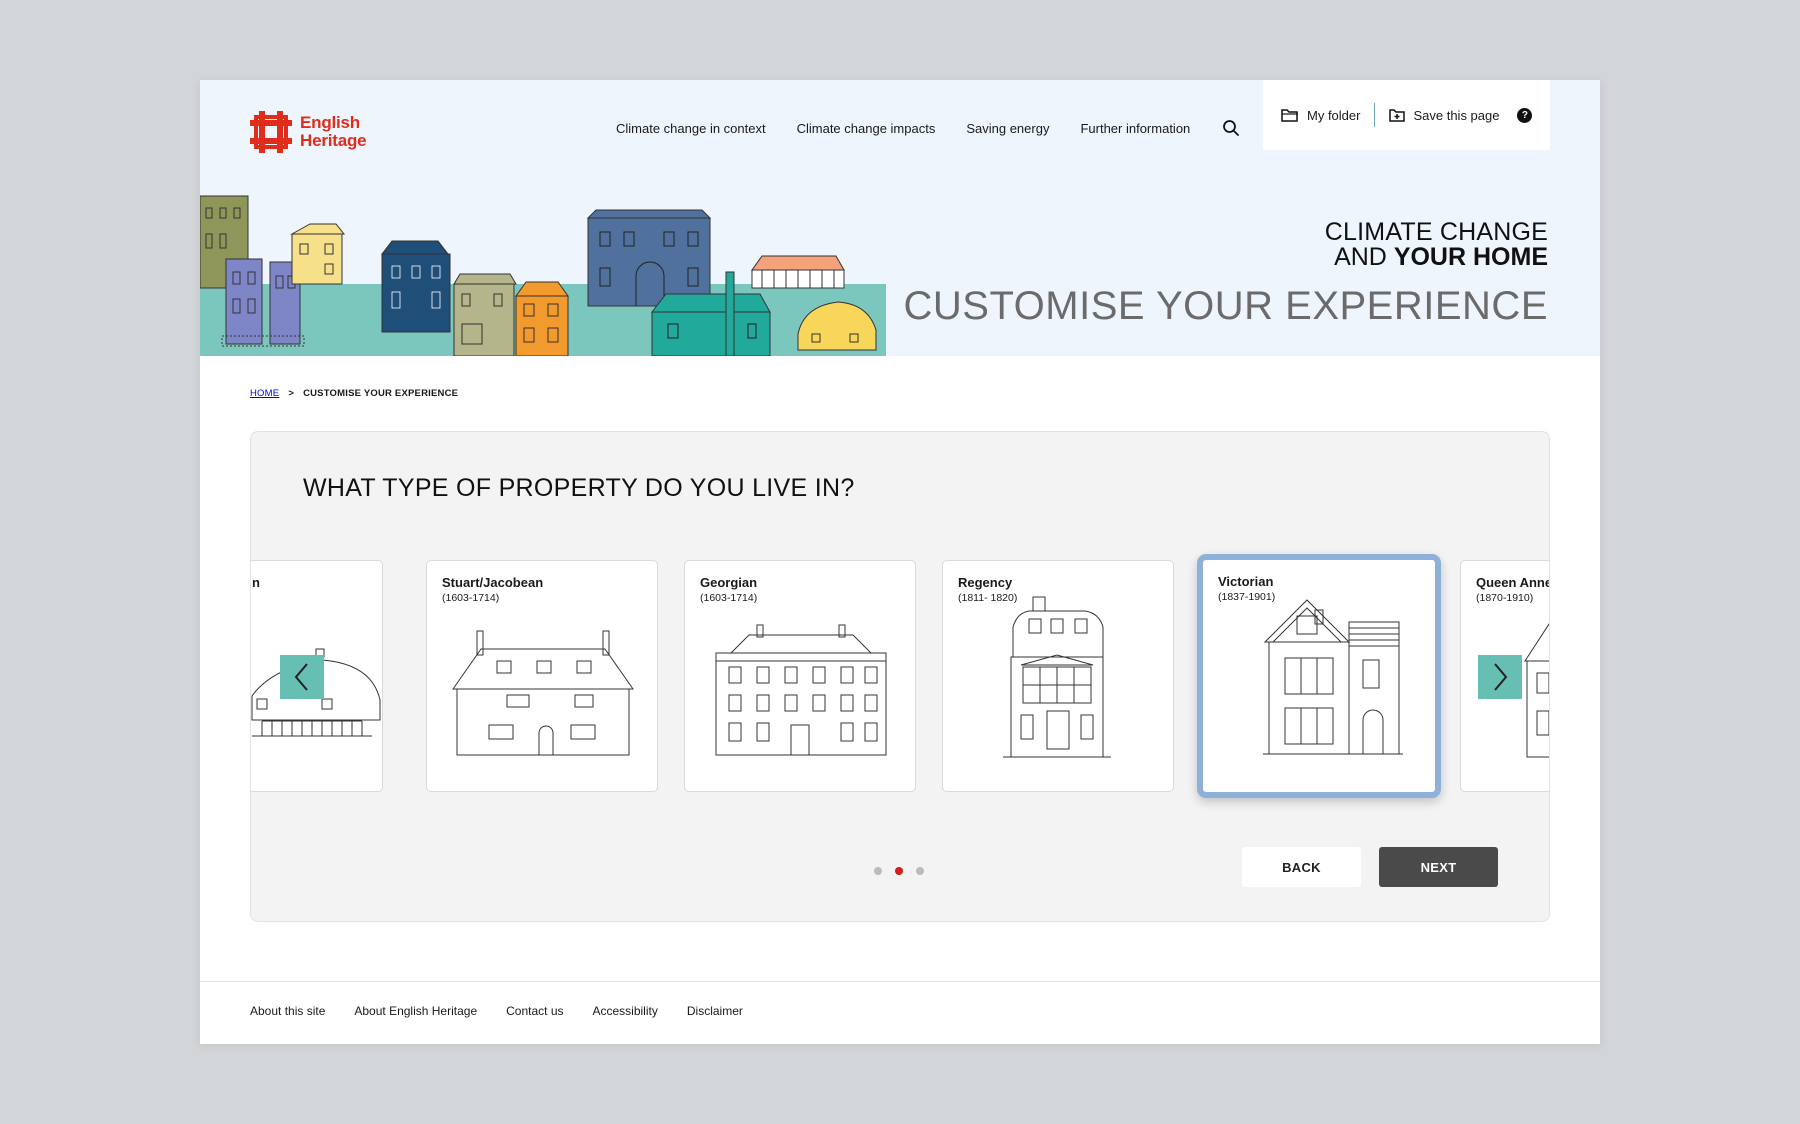  What do you see at coordinates (1470, 257) in the screenshot?
I see `hero-title-bold: YOUR HOME` at bounding box center [1470, 257].